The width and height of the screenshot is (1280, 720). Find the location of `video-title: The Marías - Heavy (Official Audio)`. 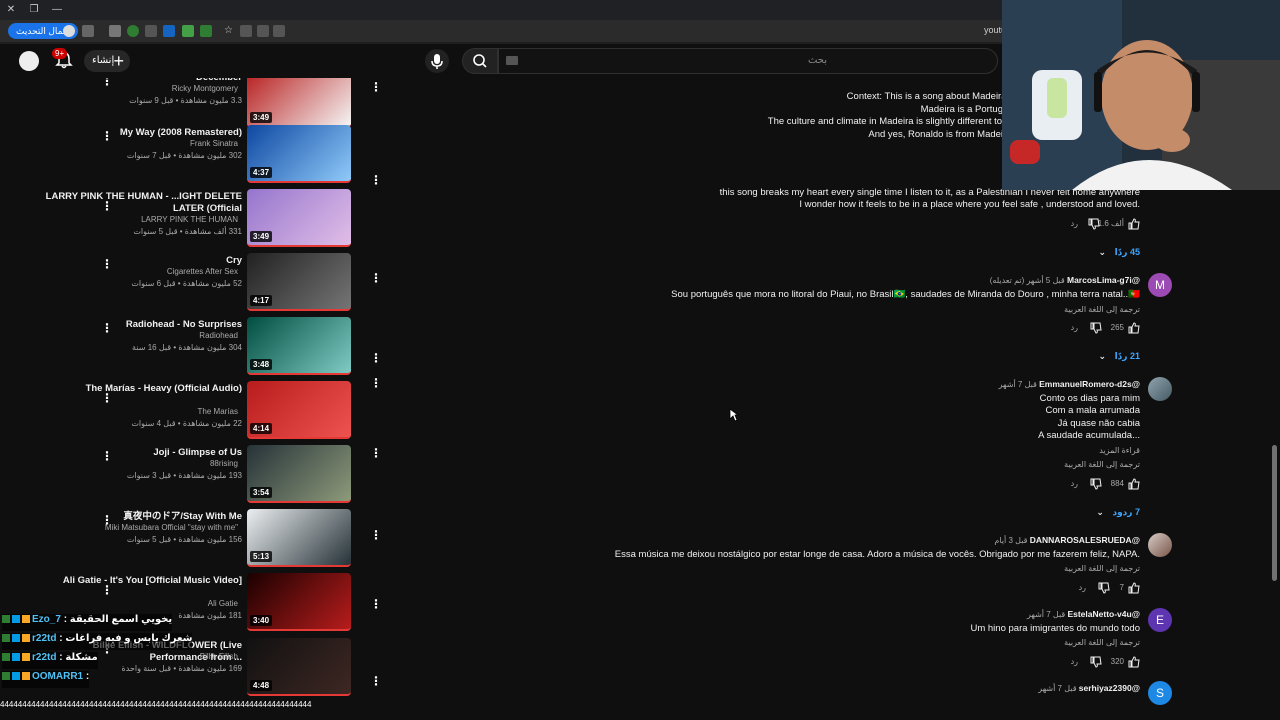

video-title: The Marías - Heavy (Official Audio) is located at coordinates (142, 389).